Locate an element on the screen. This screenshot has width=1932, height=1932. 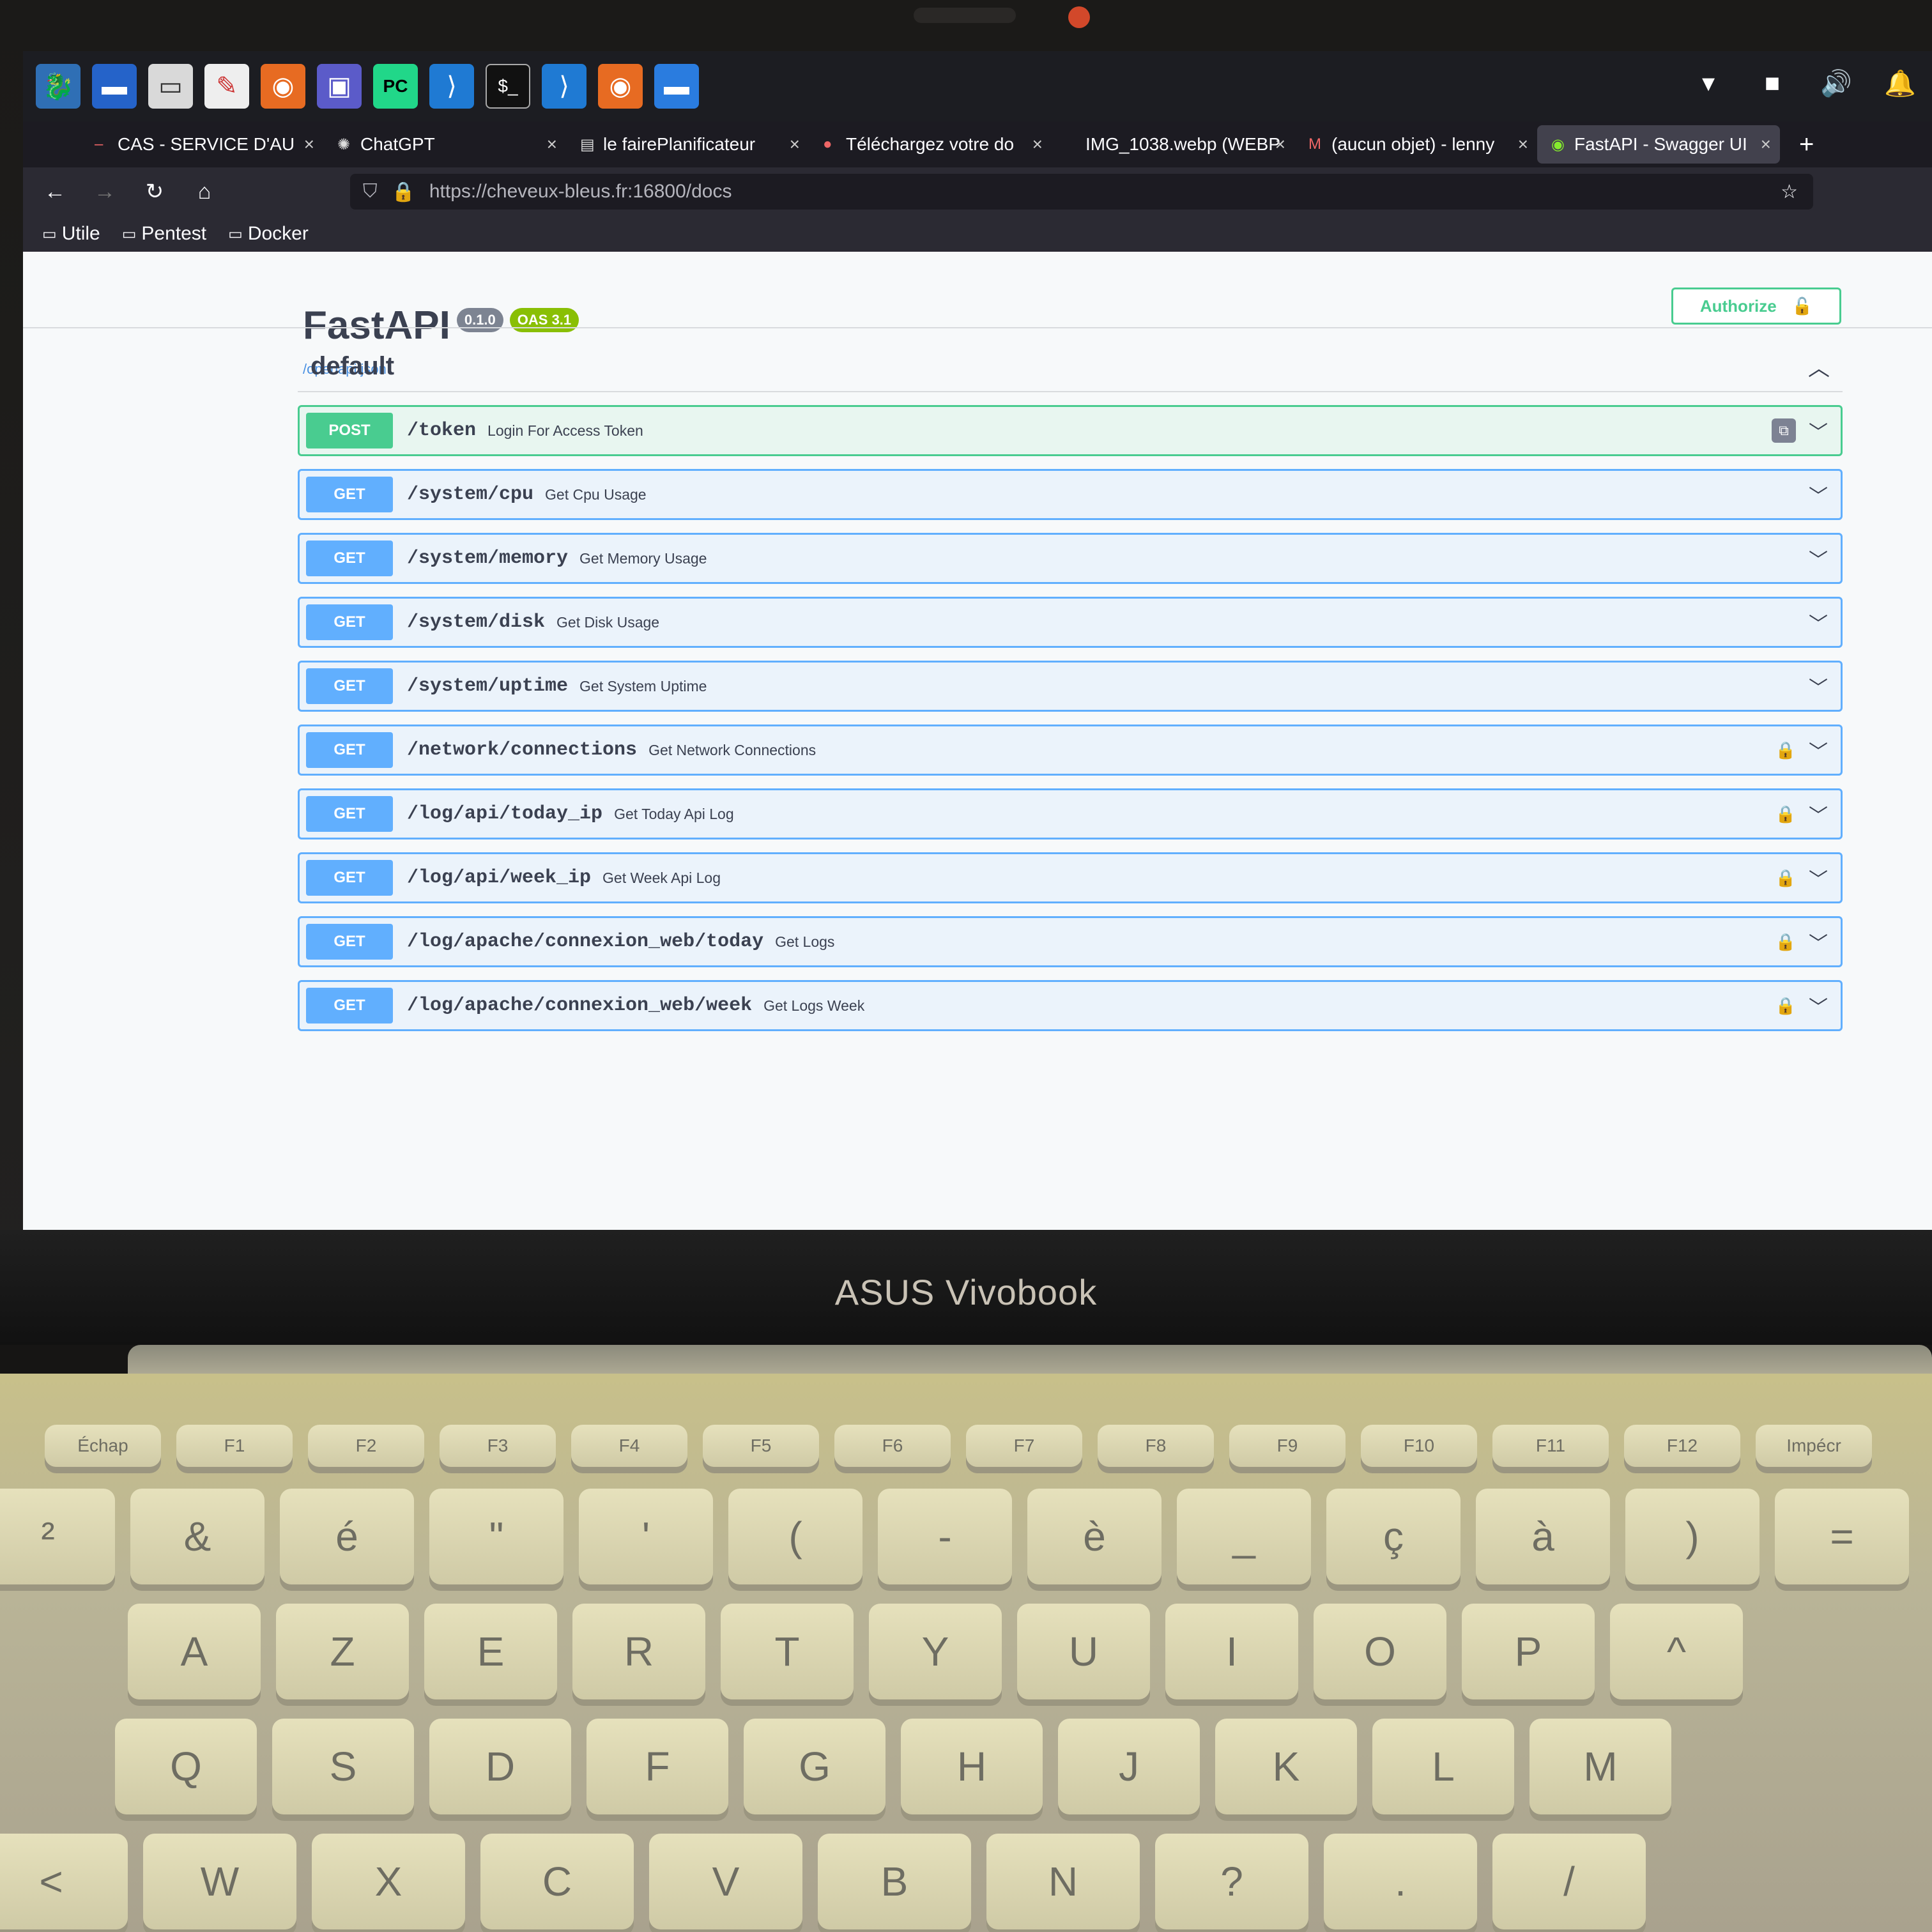
keyboard-key: N is located at coordinates (1063, 1881).